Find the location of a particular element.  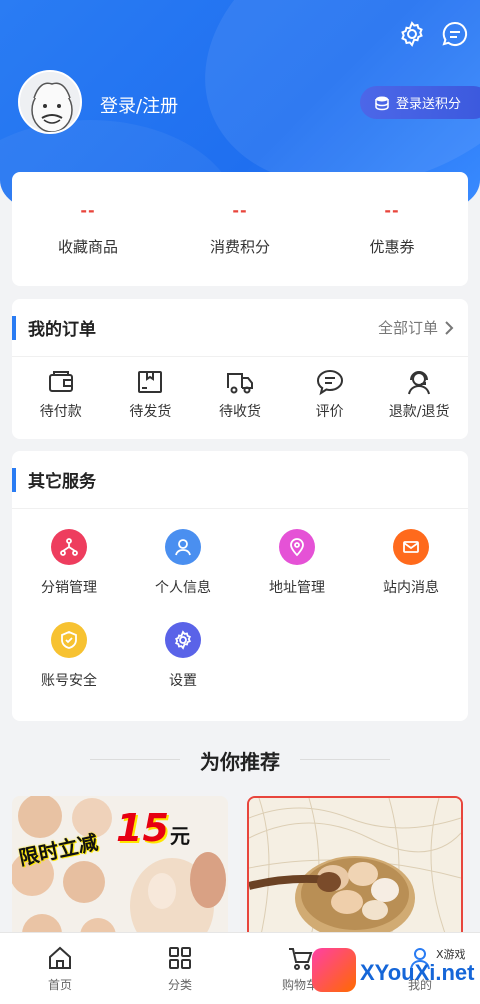

service-account-security: 账号安全 is located at coordinates (69, 668).